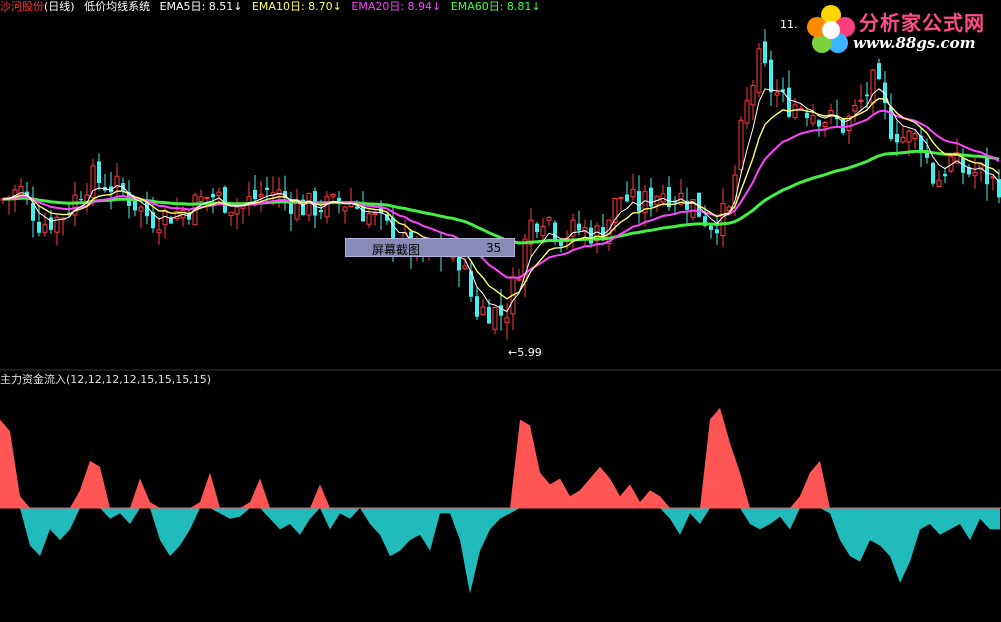  What do you see at coordinates (196, 6) in the screenshot?
I see `ema5-value: EMA5日: 8.51` at bounding box center [196, 6].